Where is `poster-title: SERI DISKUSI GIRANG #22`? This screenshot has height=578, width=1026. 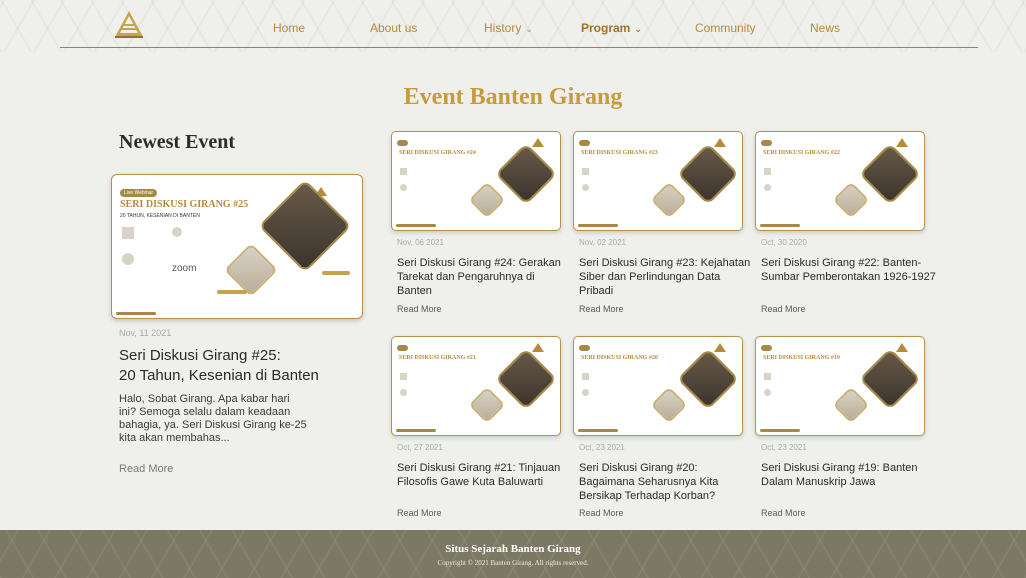
poster-title: SERI DISKUSI GIRANG #22 is located at coordinates (801, 153).